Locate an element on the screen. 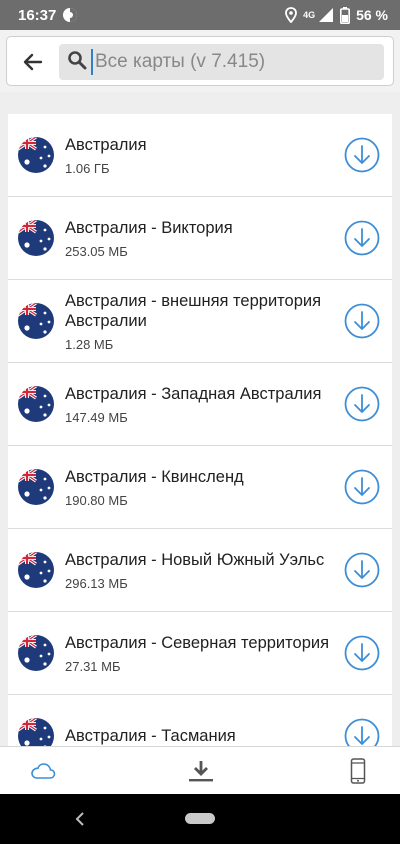  status-time: 16:37 is located at coordinates (37, 15).